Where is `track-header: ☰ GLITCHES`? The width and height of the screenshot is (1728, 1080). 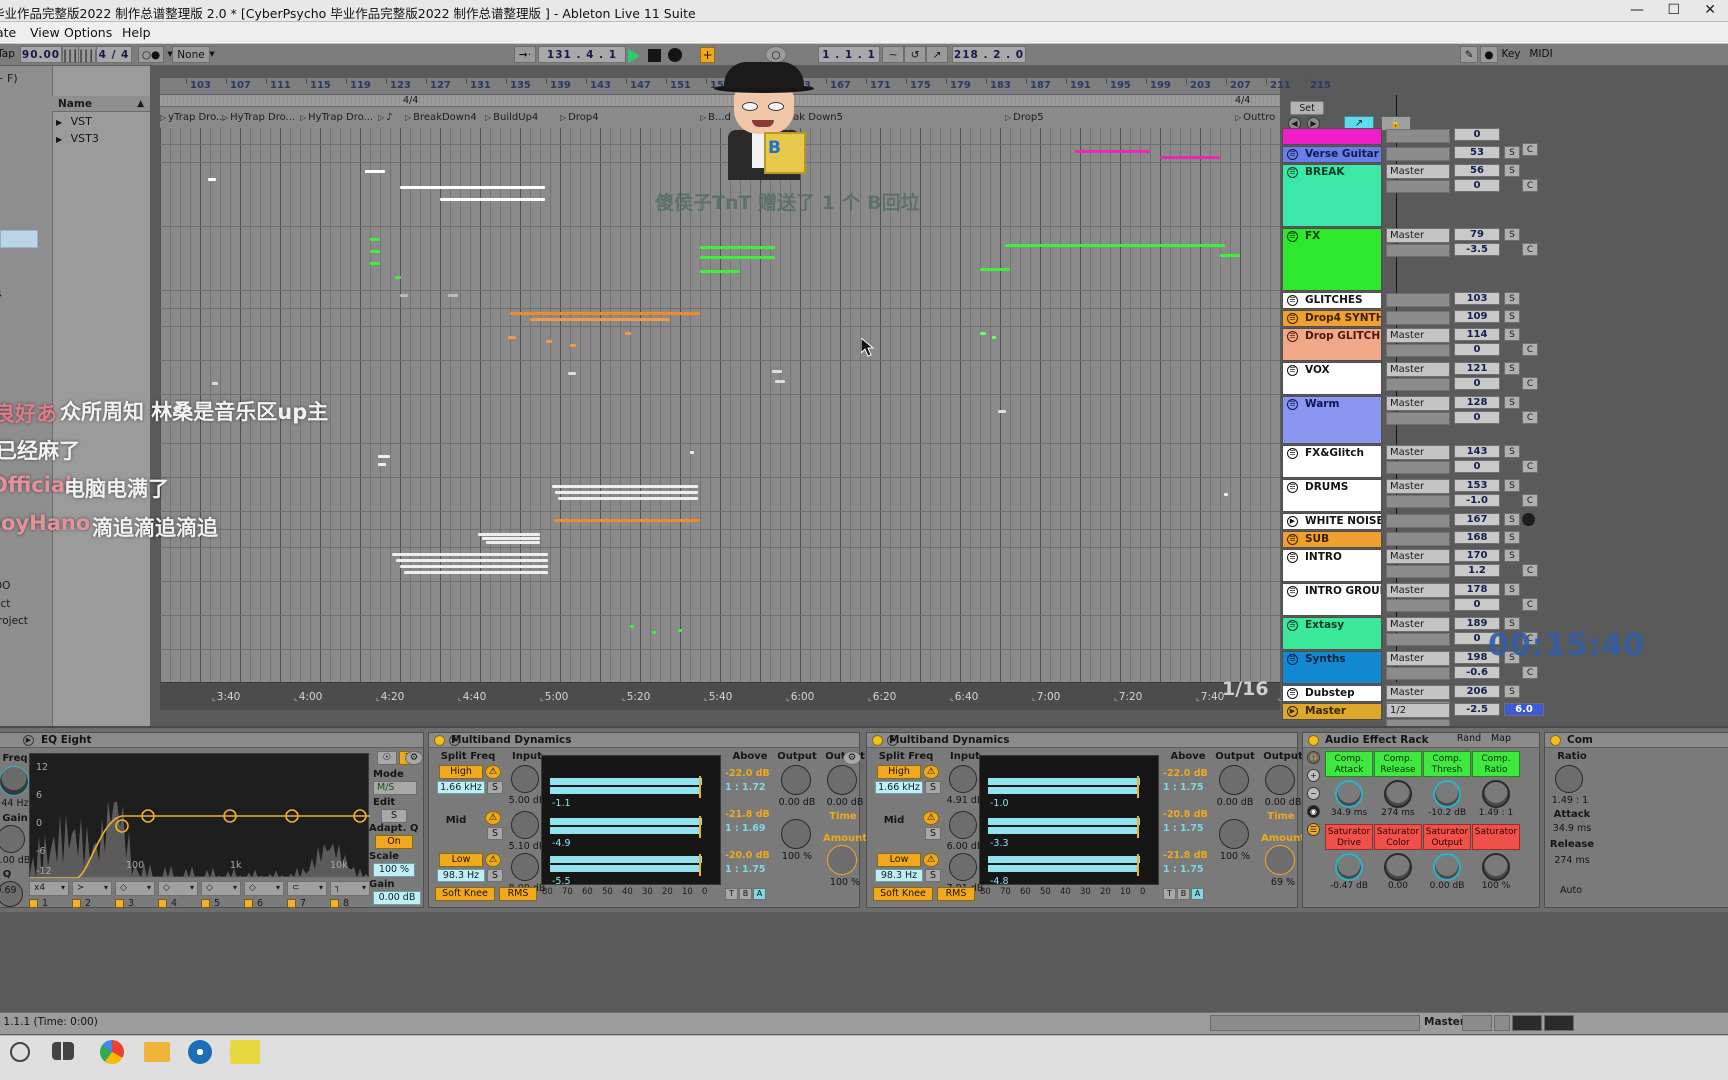
track-header: ☰ GLITCHES is located at coordinates (1332, 300).